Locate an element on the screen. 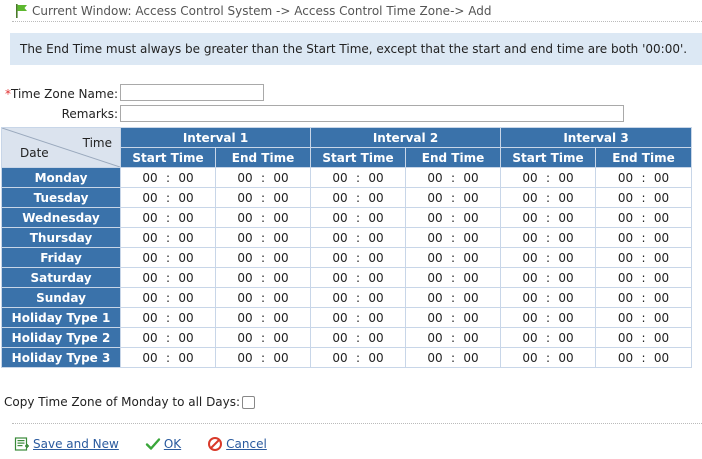 The height and width of the screenshot is (459, 702). ok-button: OK is located at coordinates (163, 444).